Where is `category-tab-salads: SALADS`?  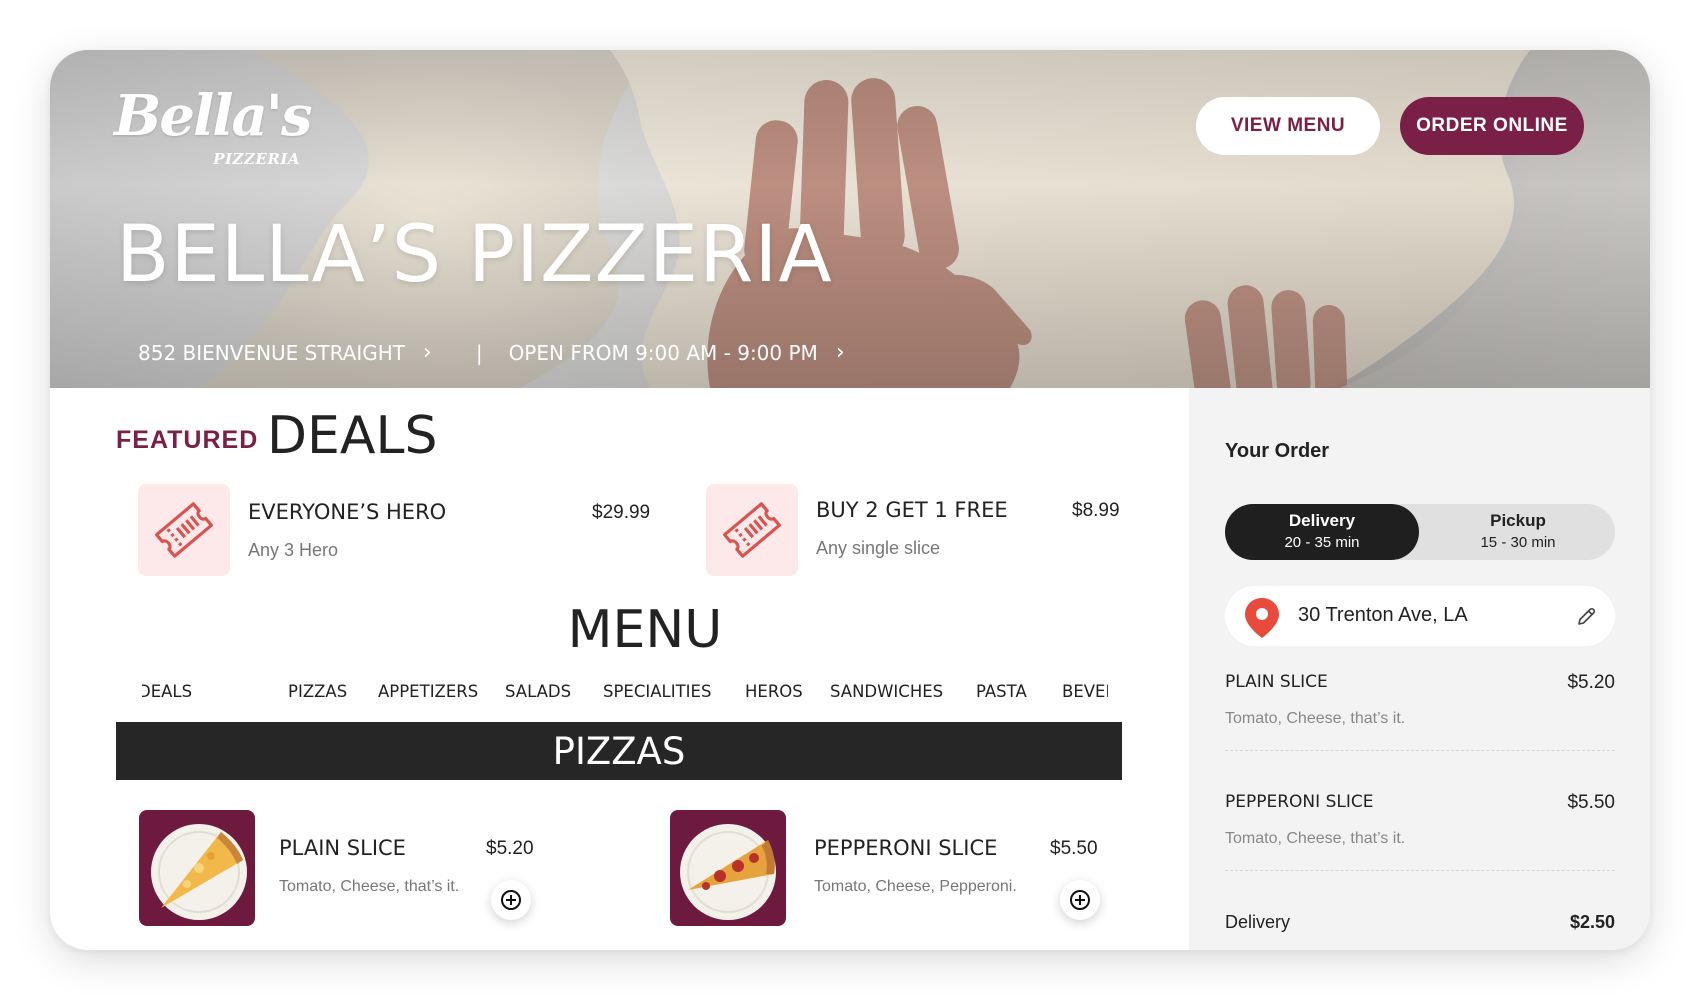 category-tab-salads: SALADS is located at coordinates (538, 691).